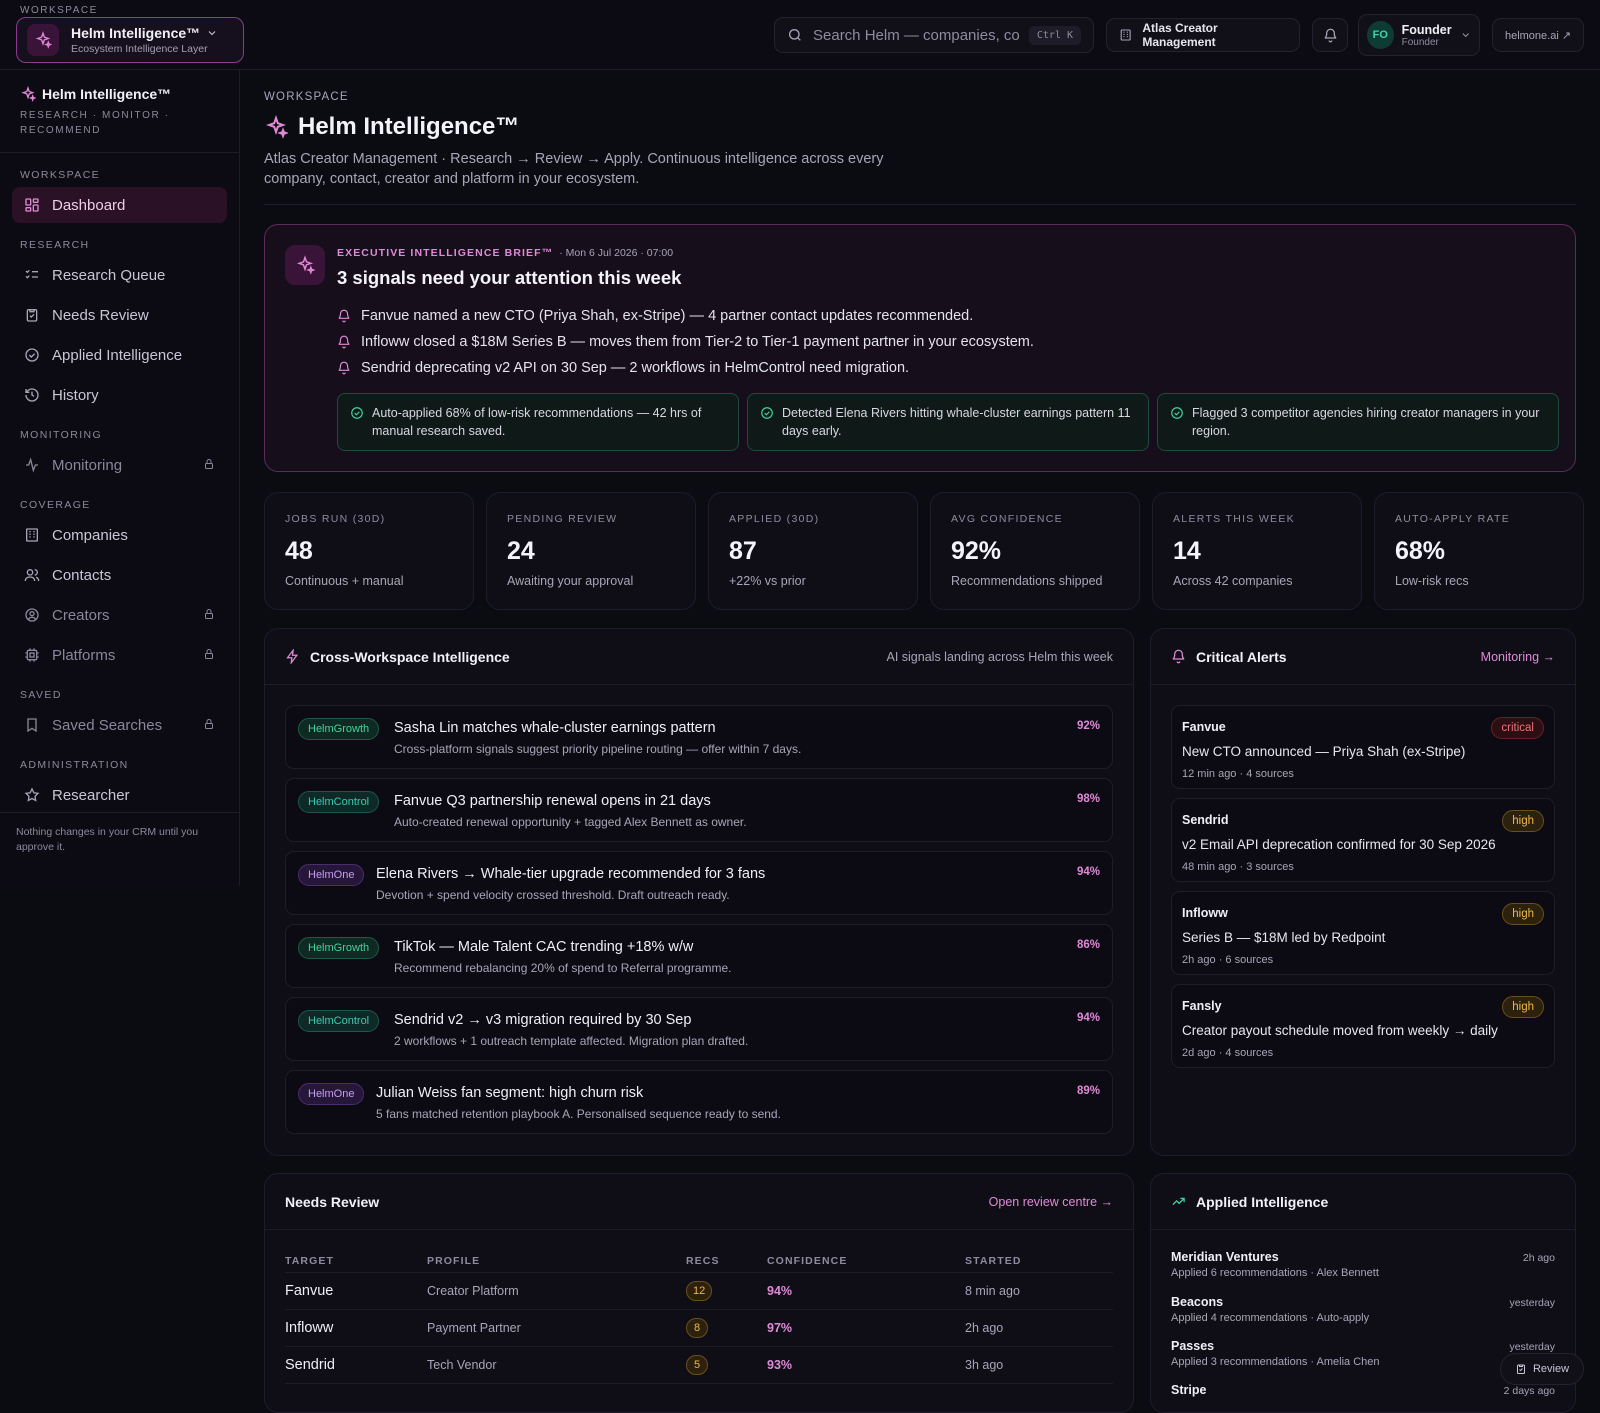  Describe the element at coordinates (60, 175) in the screenshot. I see `sidebar-section-workspace: WORKSPACE` at that location.